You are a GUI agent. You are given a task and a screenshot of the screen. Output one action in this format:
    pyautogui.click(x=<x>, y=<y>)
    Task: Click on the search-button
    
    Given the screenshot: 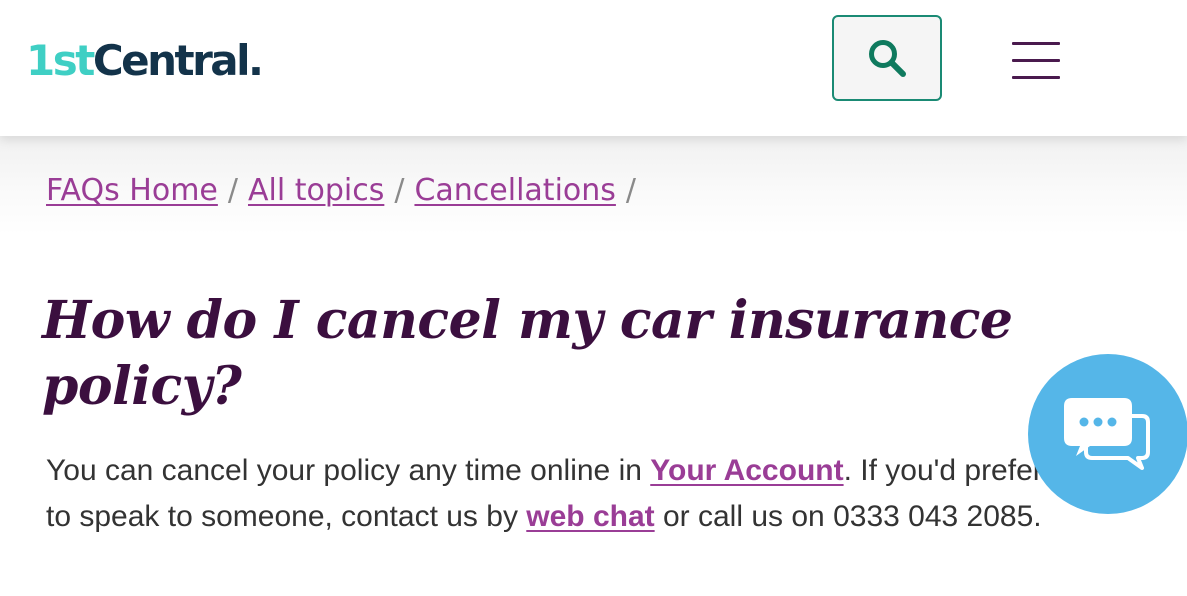 What is the action you would take?
    pyautogui.click(x=887, y=58)
    